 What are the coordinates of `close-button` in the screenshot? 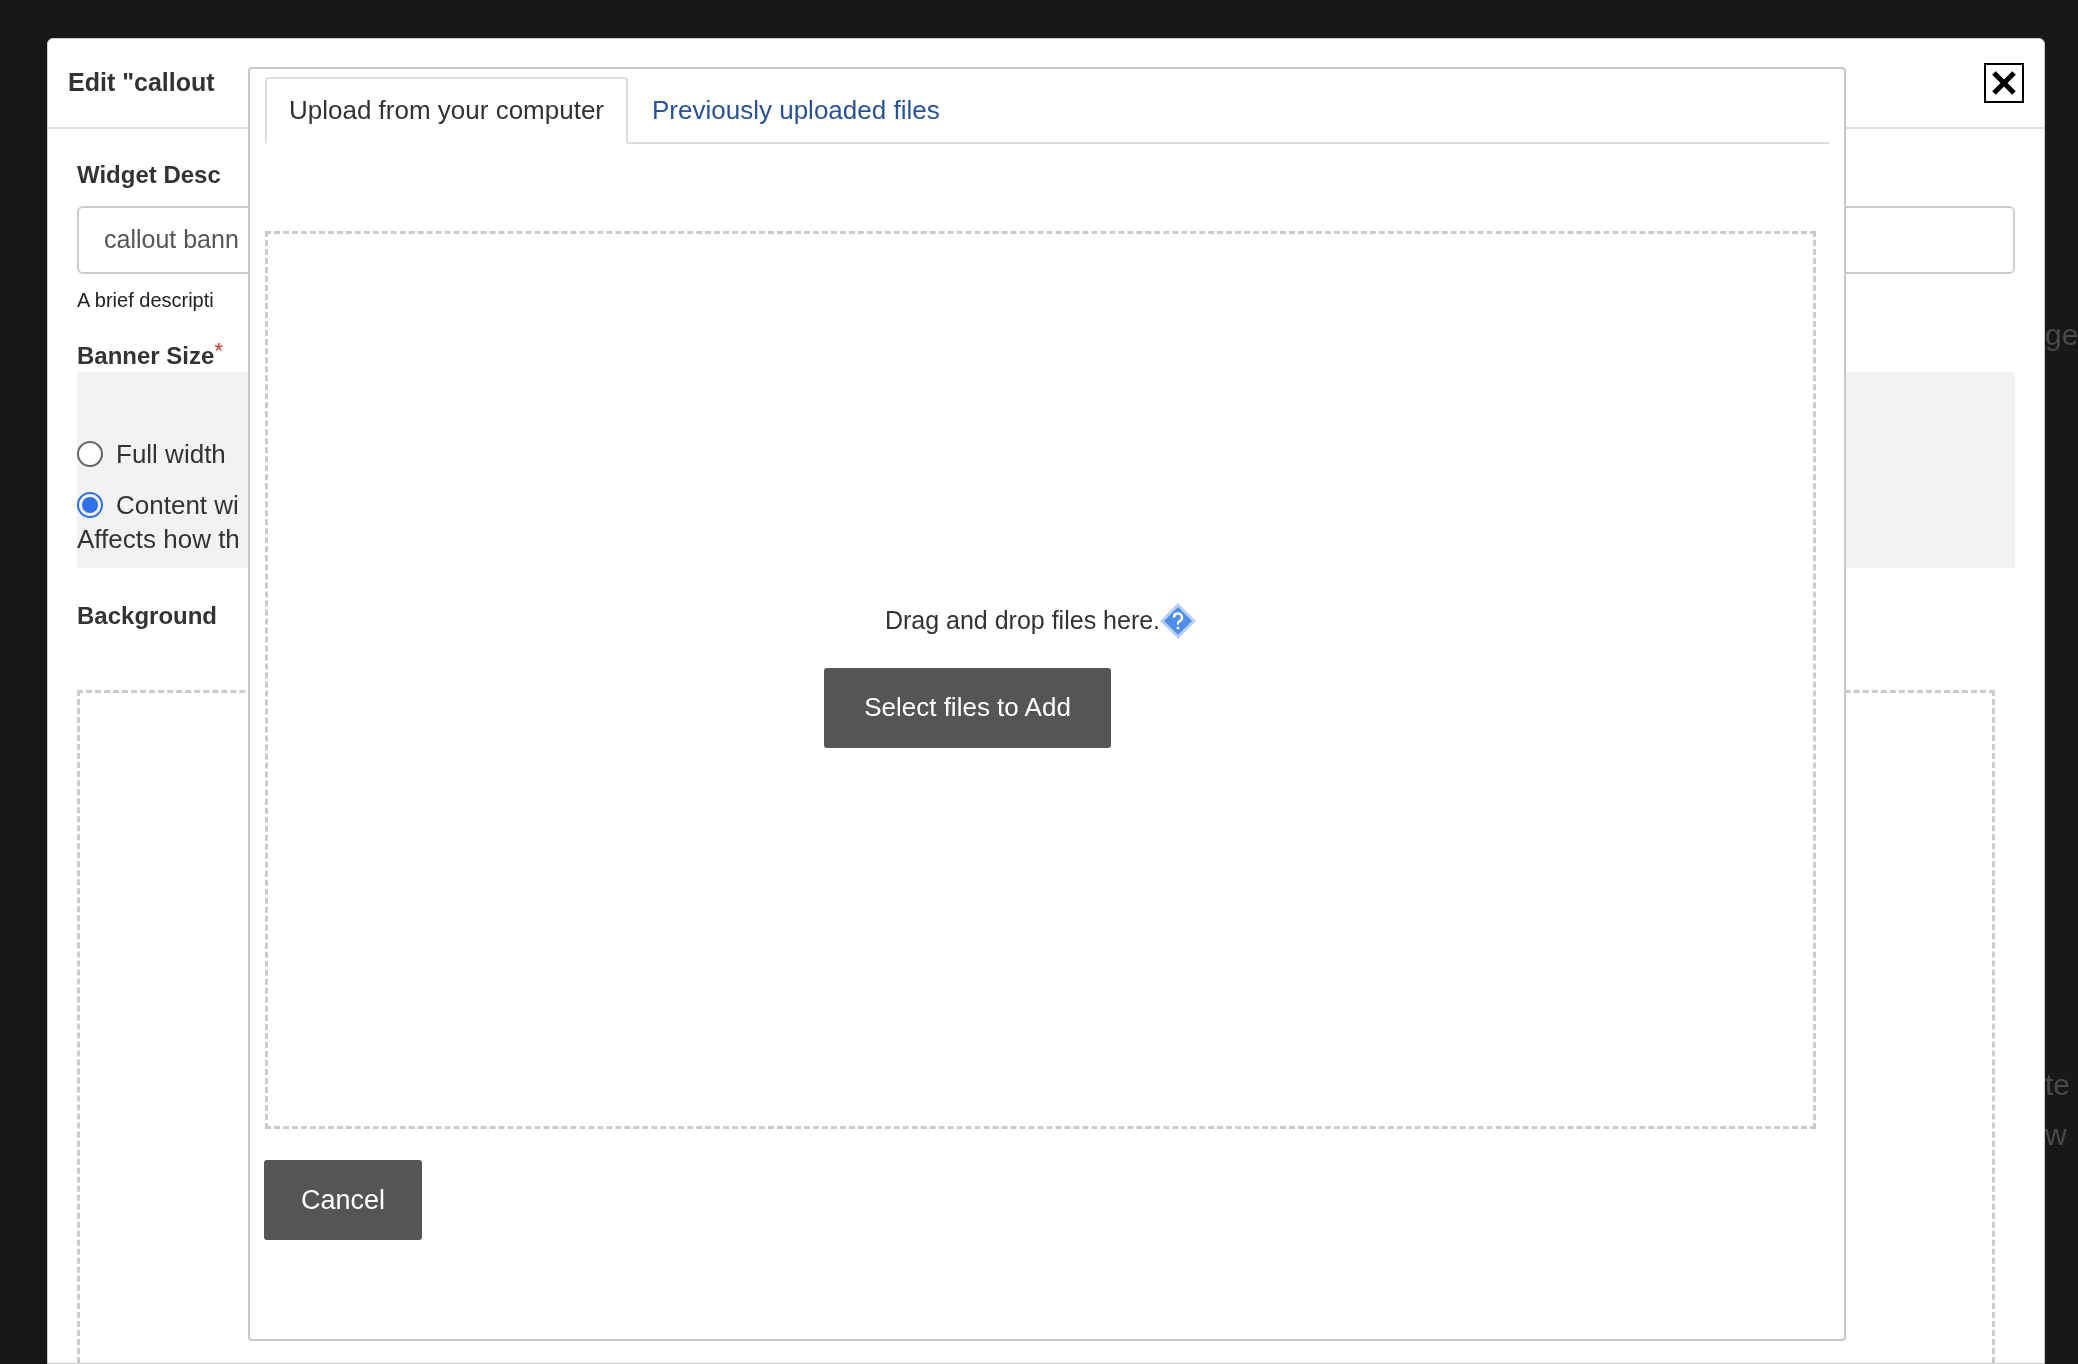 It's located at (2004, 83).